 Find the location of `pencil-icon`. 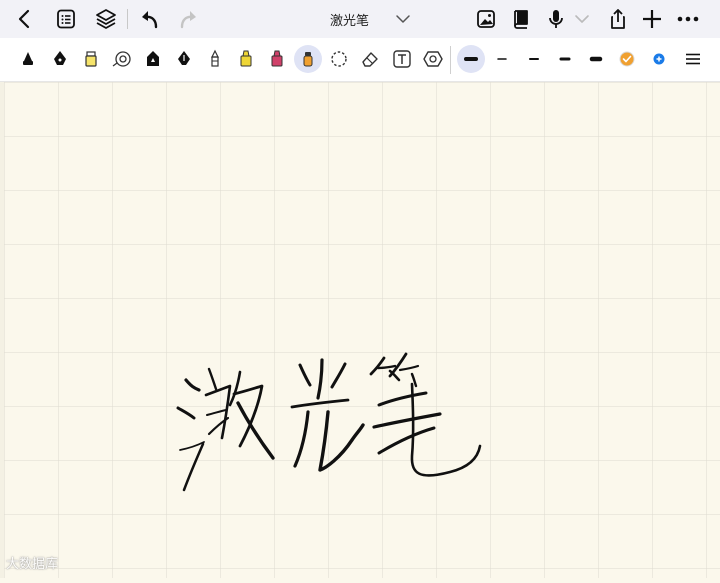

pencil-icon is located at coordinates (215, 59).